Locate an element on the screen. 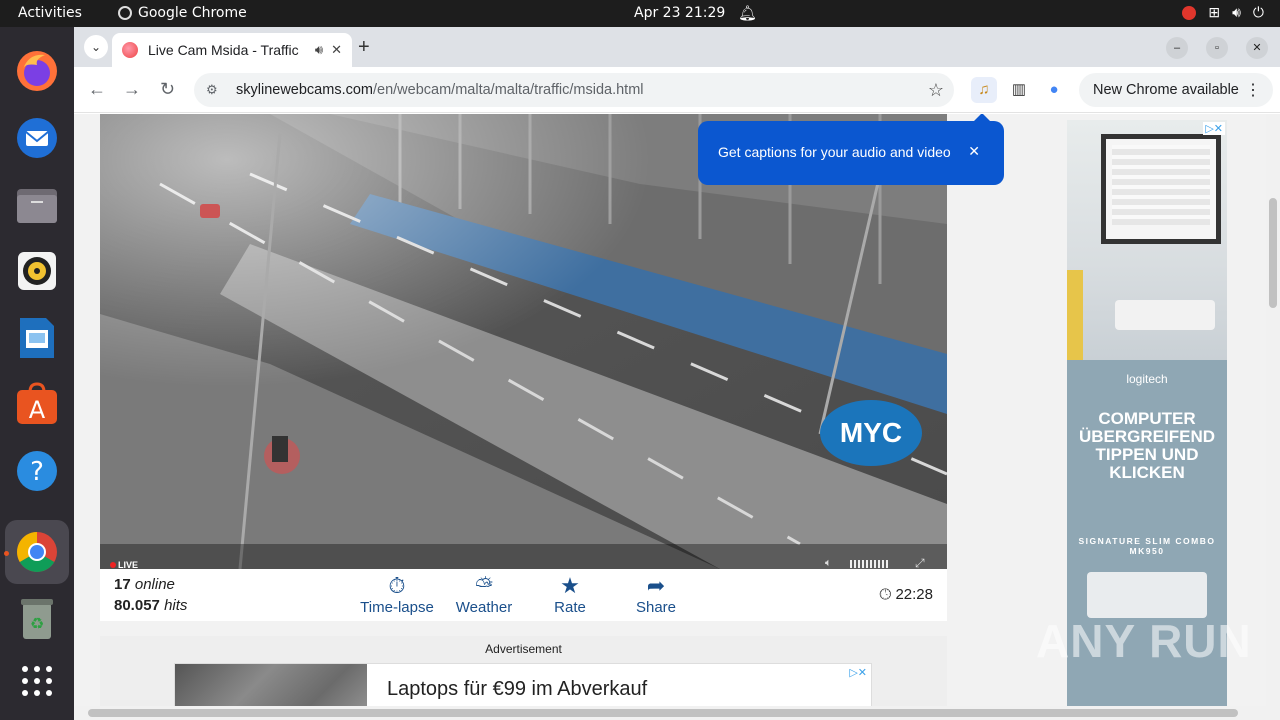  share-button: ➦ Share is located at coordinates (656, 594).